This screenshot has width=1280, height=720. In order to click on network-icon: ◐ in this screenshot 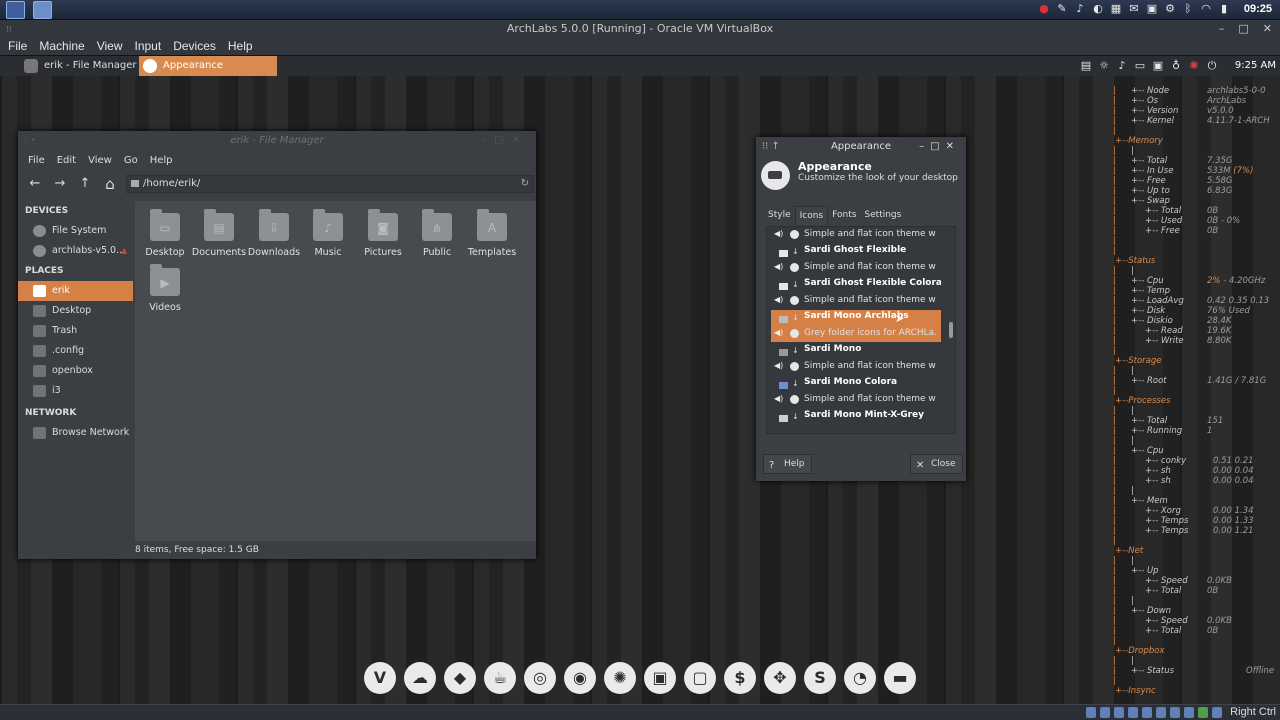, I will do `click(1098, 9)`.